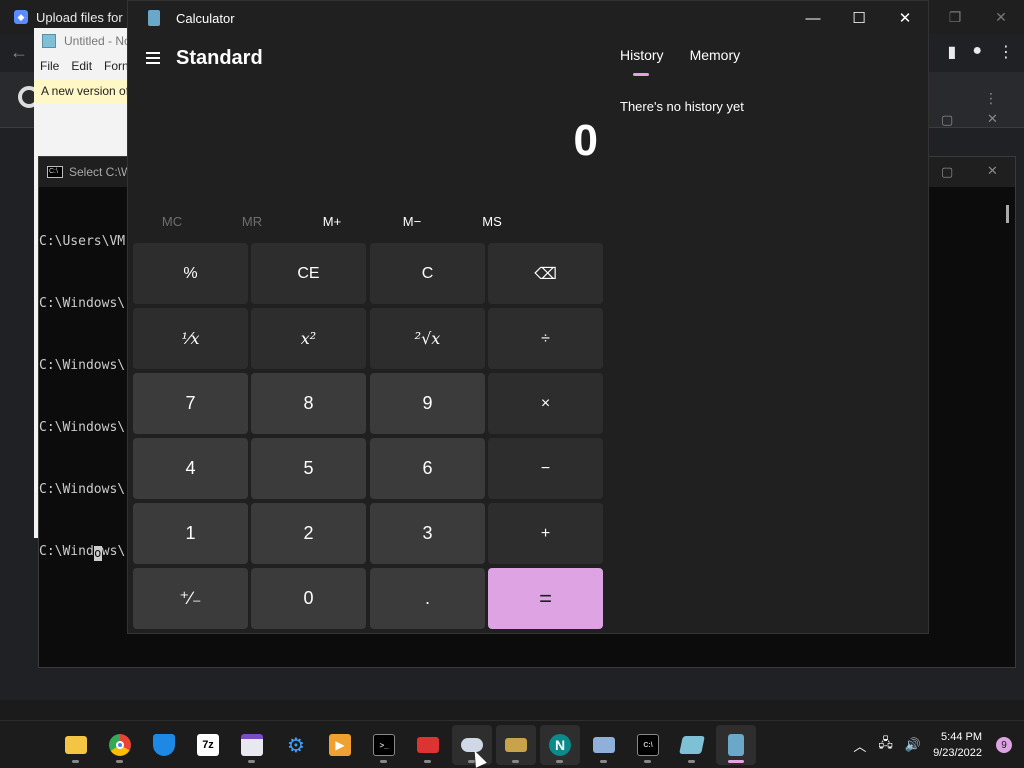 Image resolution: width=1024 pixels, height=768 pixels. Describe the element at coordinates (715, 55) in the screenshot. I see `tab-memory: Memory` at that location.